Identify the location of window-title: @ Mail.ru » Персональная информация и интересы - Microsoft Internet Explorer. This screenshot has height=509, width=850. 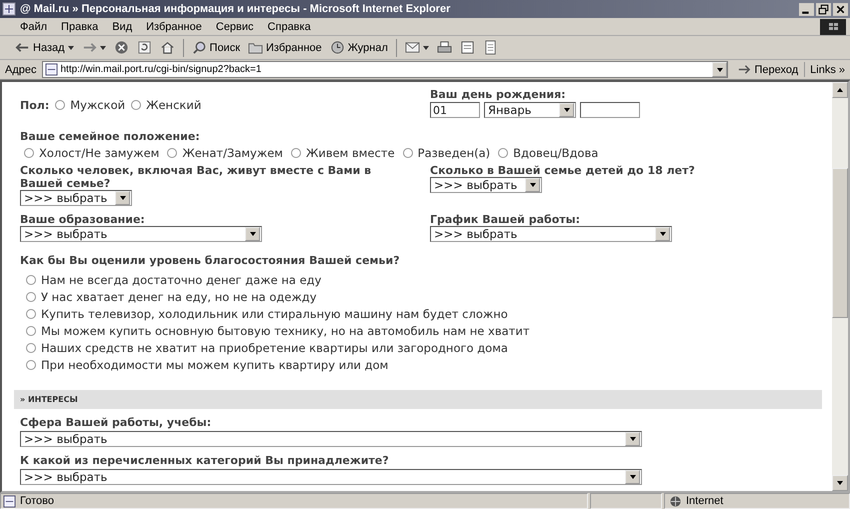
(236, 9).